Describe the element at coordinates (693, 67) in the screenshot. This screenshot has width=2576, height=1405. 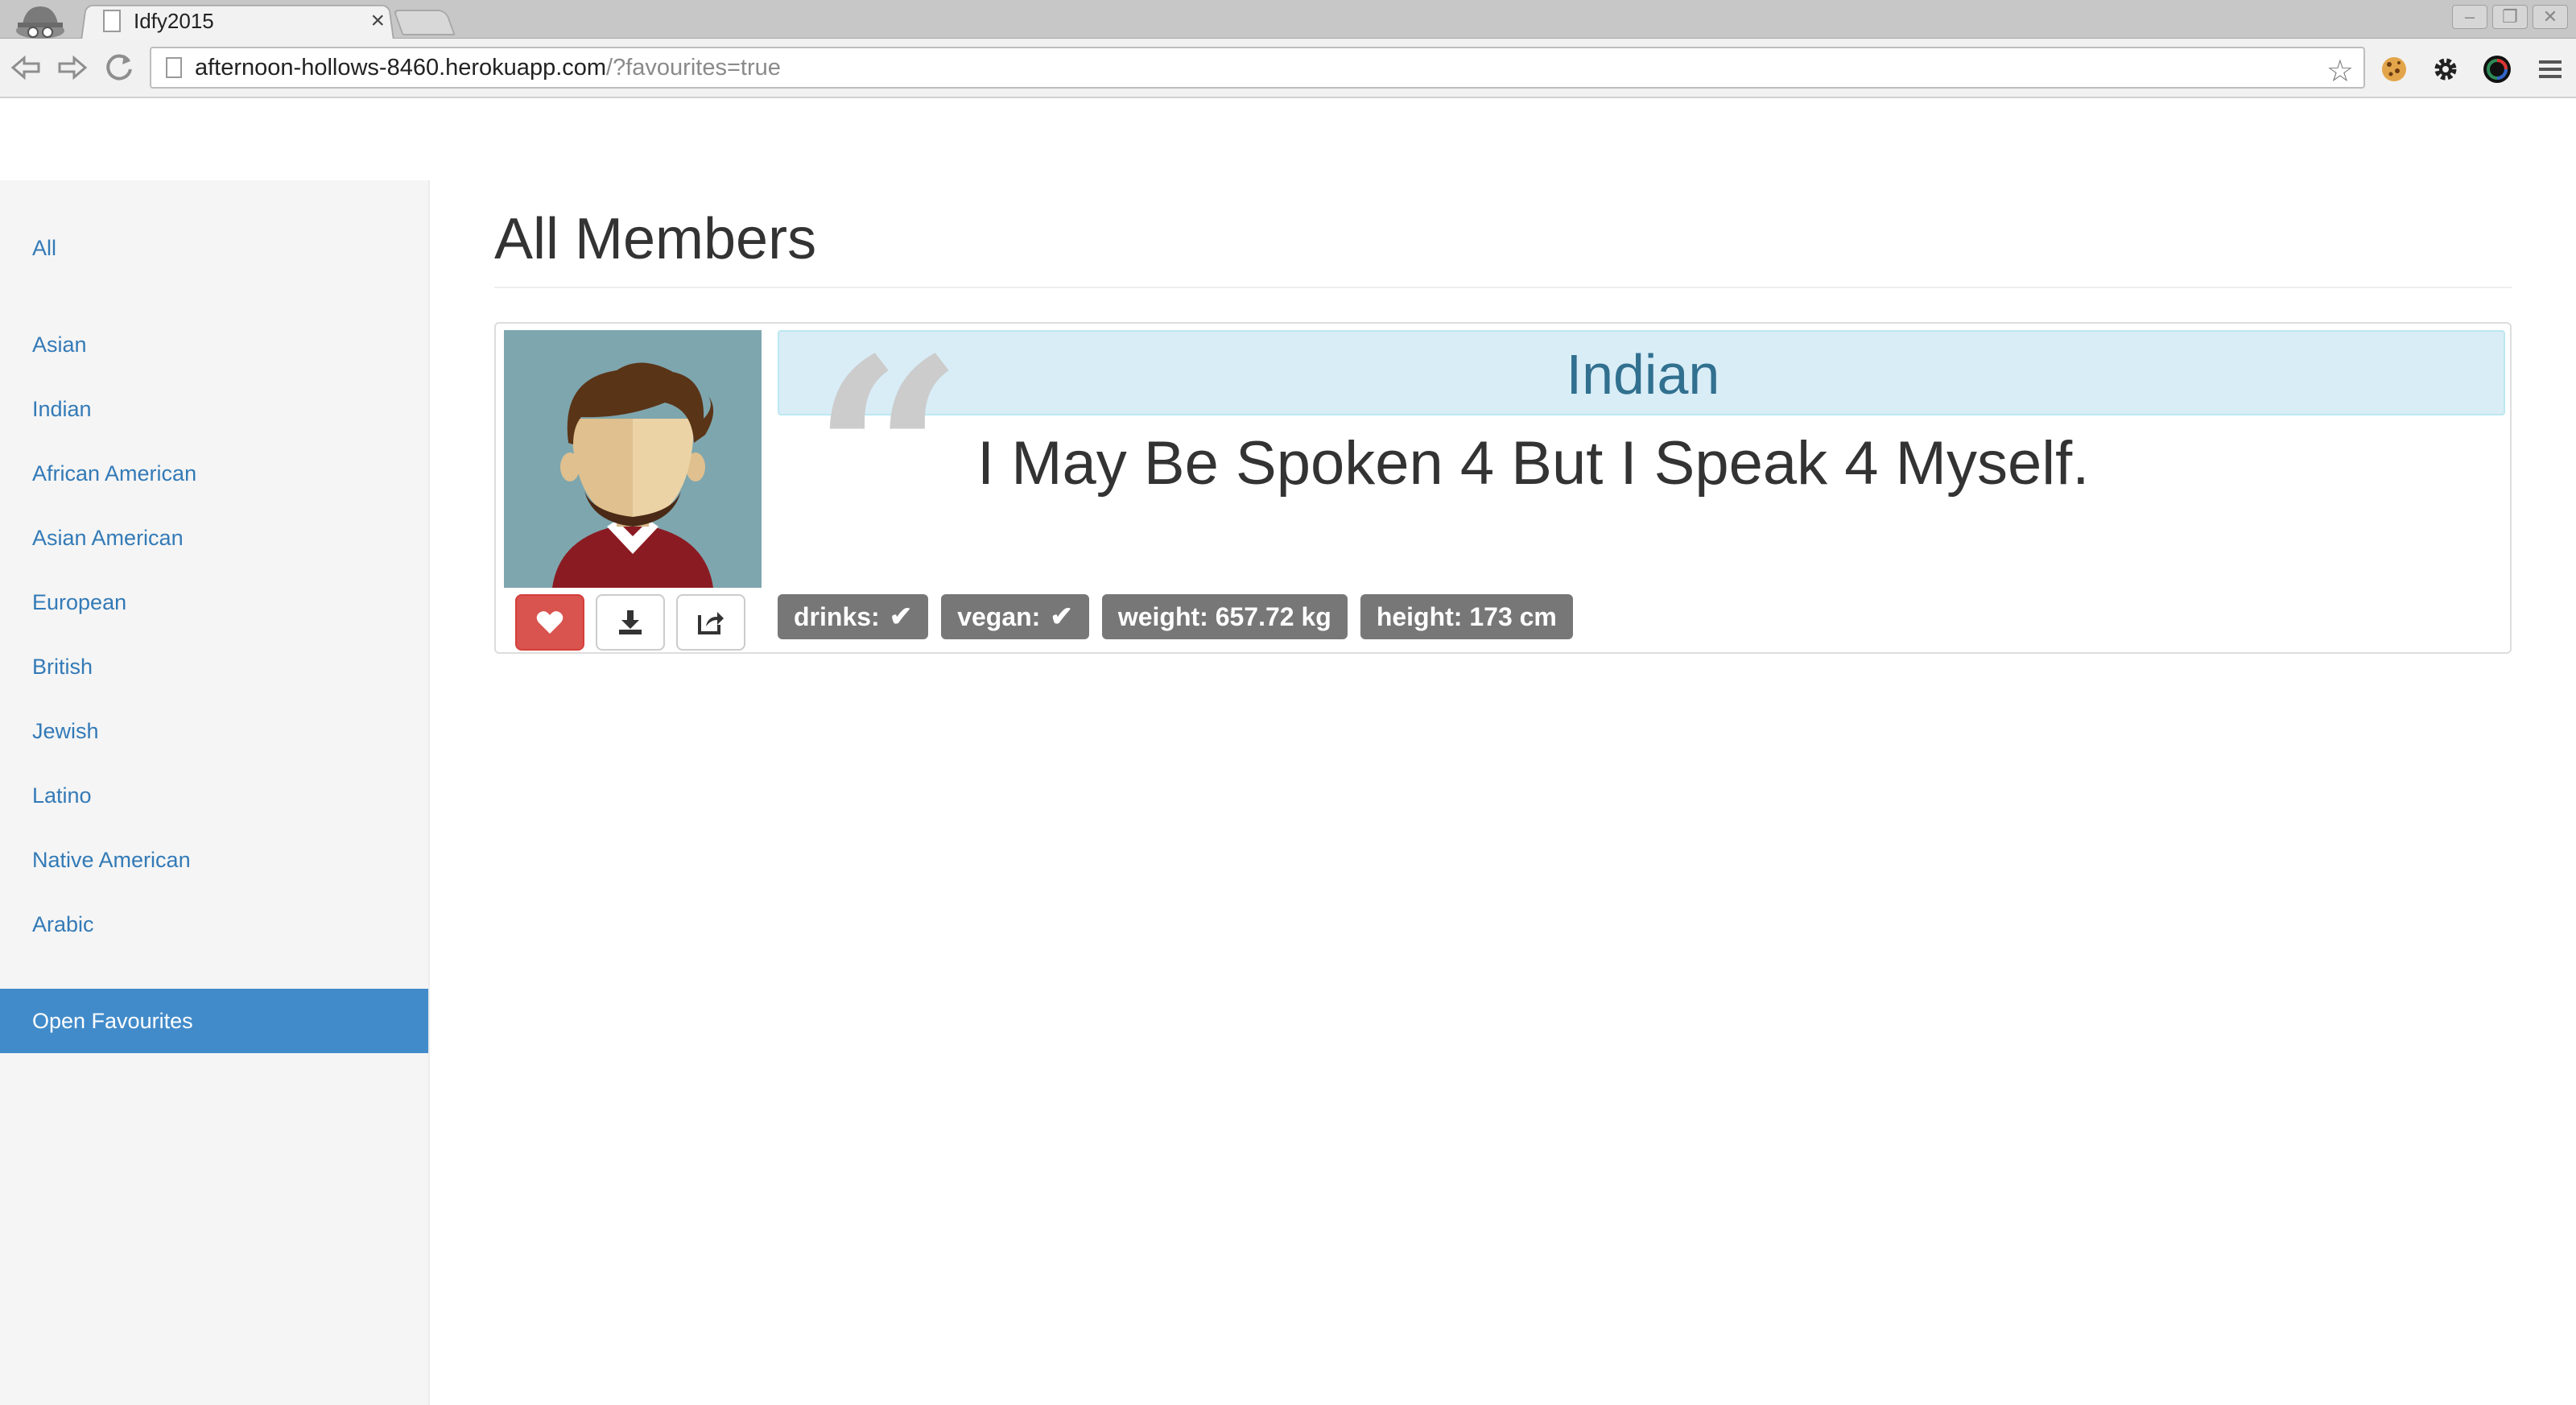
I see `url-path: /?favourites=true` at that location.